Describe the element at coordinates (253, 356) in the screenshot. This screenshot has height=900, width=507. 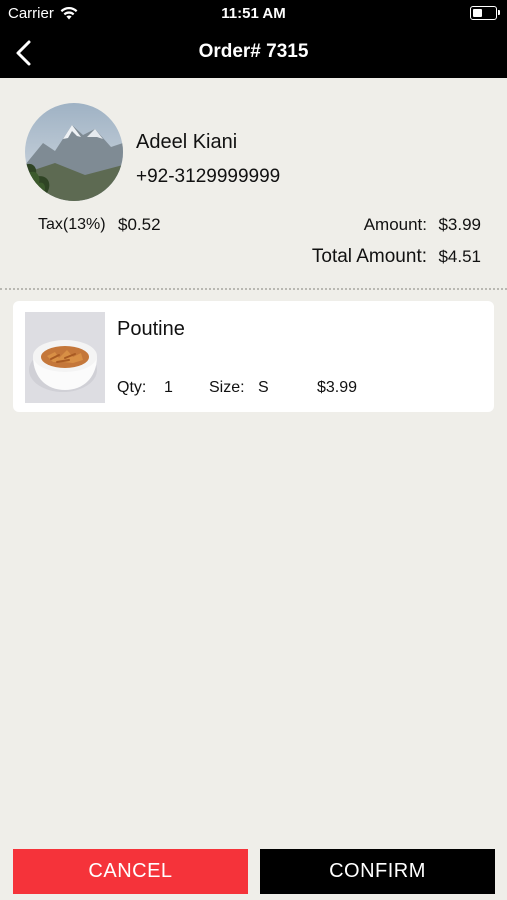
I see `order-item-card: Poutine Qty: 1 Size: S $3.99` at that location.